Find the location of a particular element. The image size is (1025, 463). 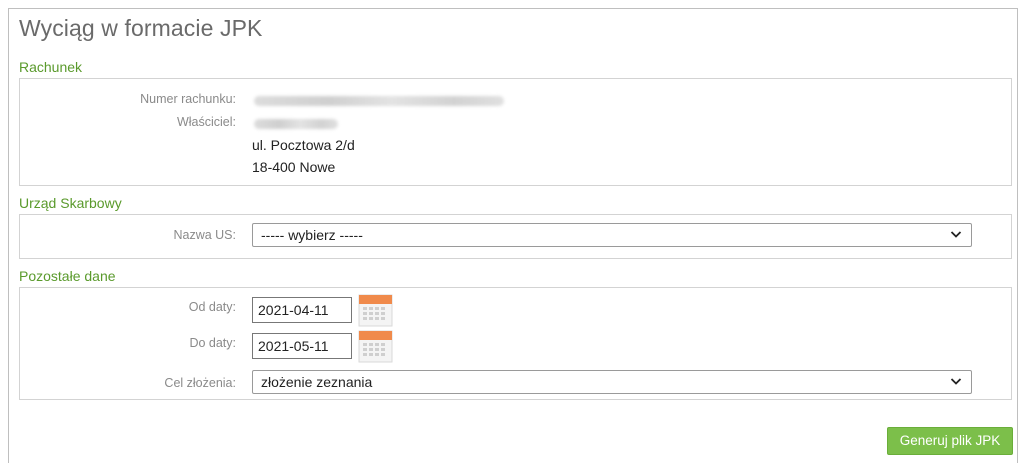

date-from-label: Od daty: is located at coordinates (212, 307).